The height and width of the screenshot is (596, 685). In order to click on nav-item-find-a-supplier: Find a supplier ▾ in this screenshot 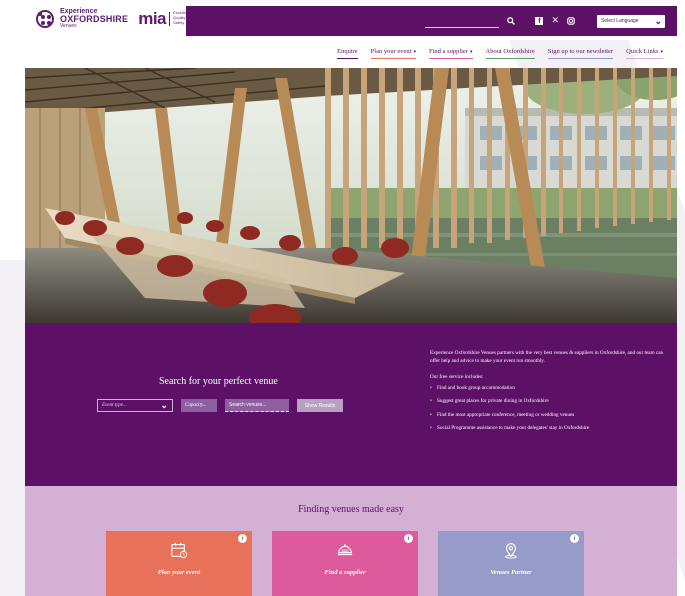, I will do `click(450, 53)`.